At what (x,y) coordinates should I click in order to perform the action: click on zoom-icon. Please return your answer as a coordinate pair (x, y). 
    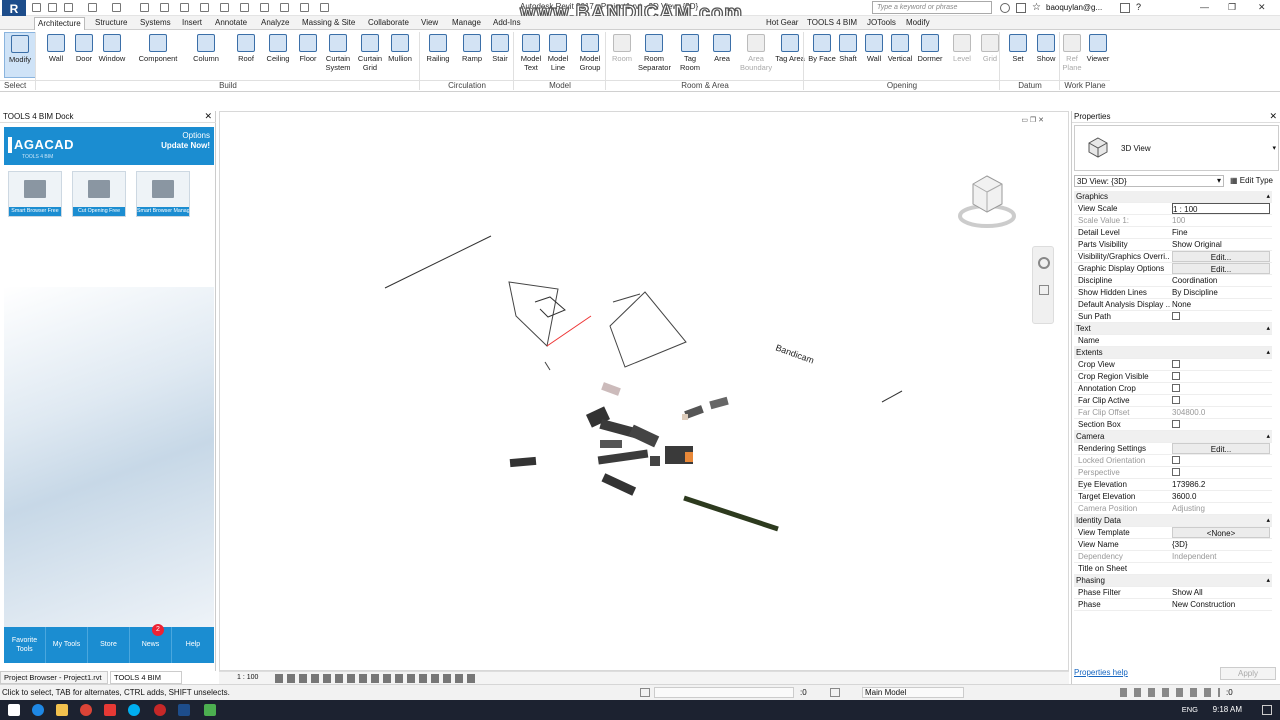
    Looking at the image, I should click on (1044, 290).